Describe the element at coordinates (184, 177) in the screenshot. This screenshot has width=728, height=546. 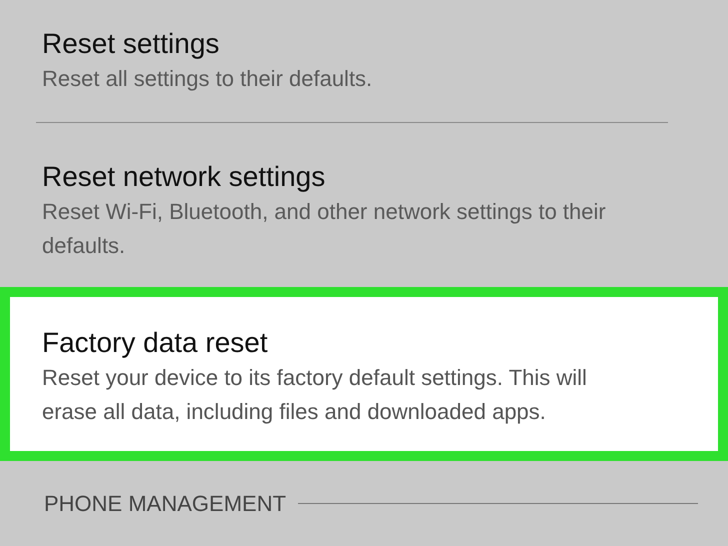
I see `setting-title: Reset network settings` at that location.